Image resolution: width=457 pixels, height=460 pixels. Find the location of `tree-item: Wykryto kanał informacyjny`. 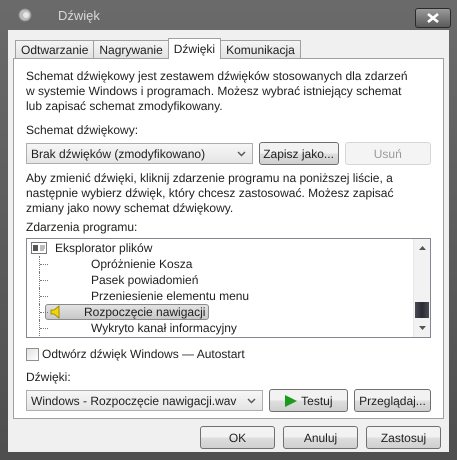

tree-item: Wykryto kanał informacyjny is located at coordinates (164, 328).